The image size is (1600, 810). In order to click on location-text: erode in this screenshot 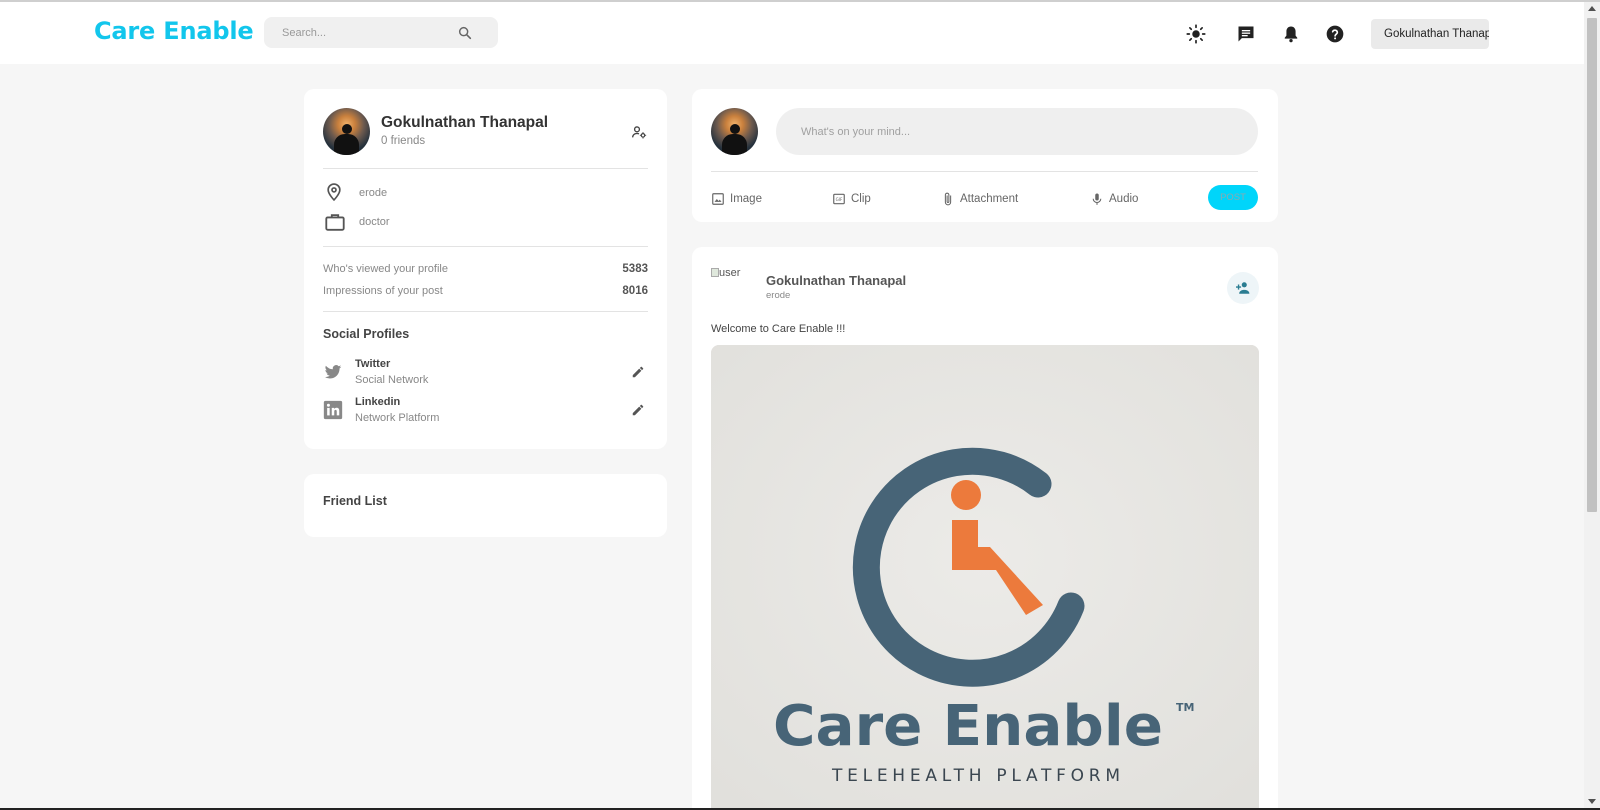, I will do `click(373, 193)`.